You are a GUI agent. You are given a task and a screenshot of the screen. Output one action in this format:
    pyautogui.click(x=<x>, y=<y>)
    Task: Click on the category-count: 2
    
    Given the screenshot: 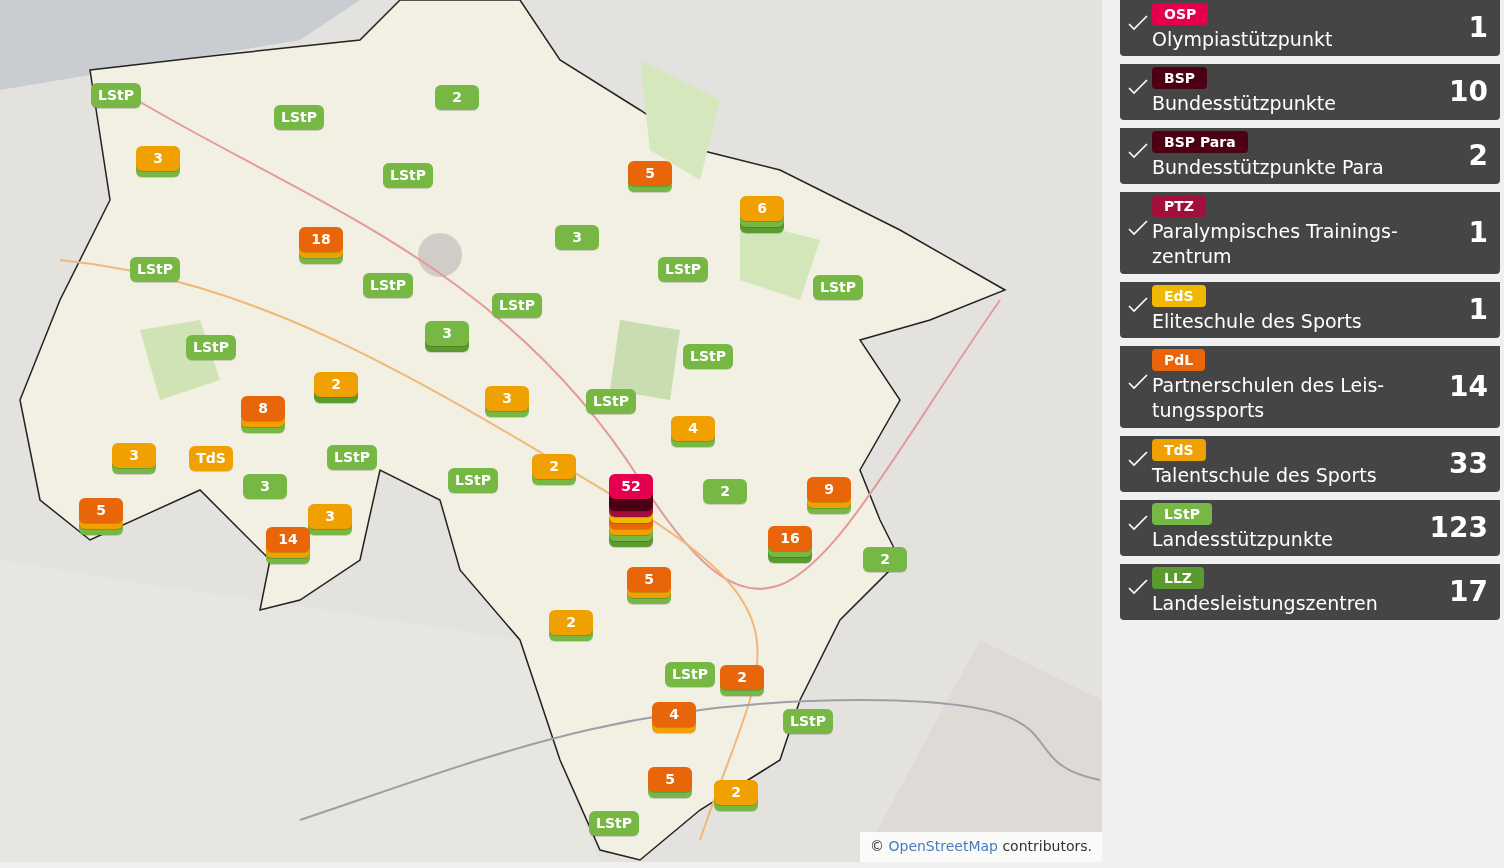 What is the action you would take?
    pyautogui.click(x=1478, y=155)
    